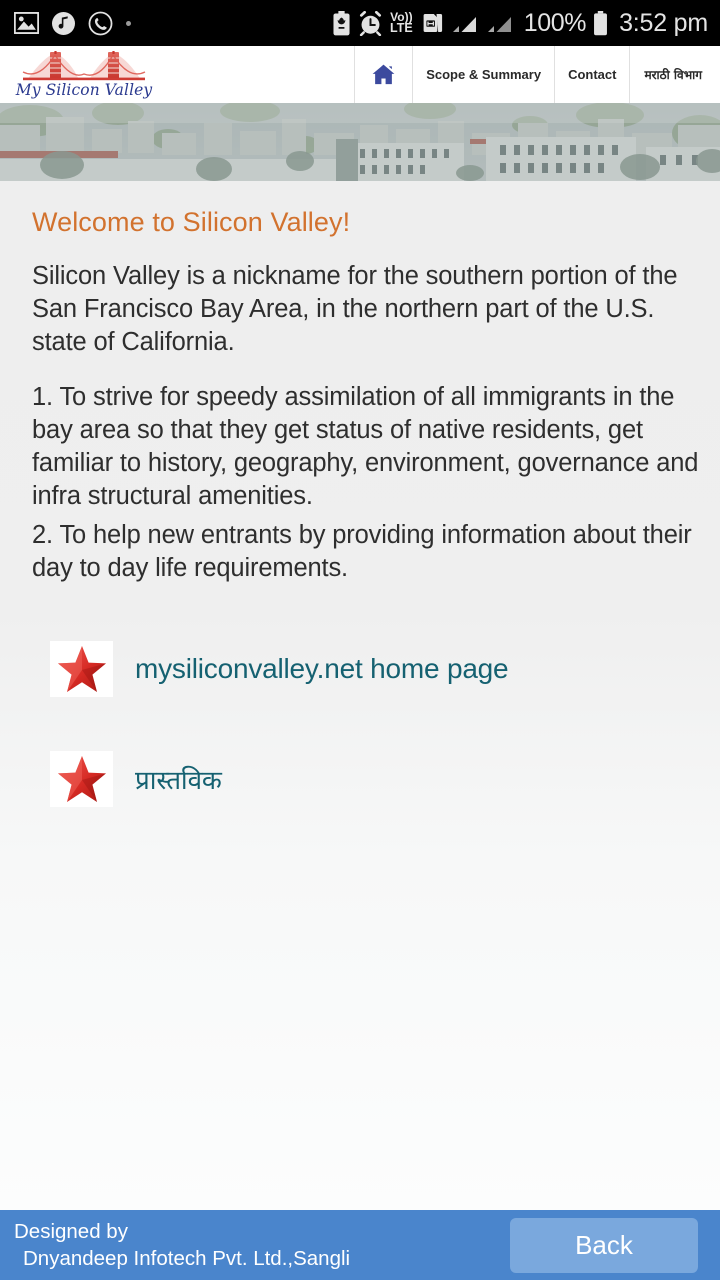  Describe the element at coordinates (322, 669) in the screenshot. I see `list-item-label: mysiliconvalley.net home page` at that location.